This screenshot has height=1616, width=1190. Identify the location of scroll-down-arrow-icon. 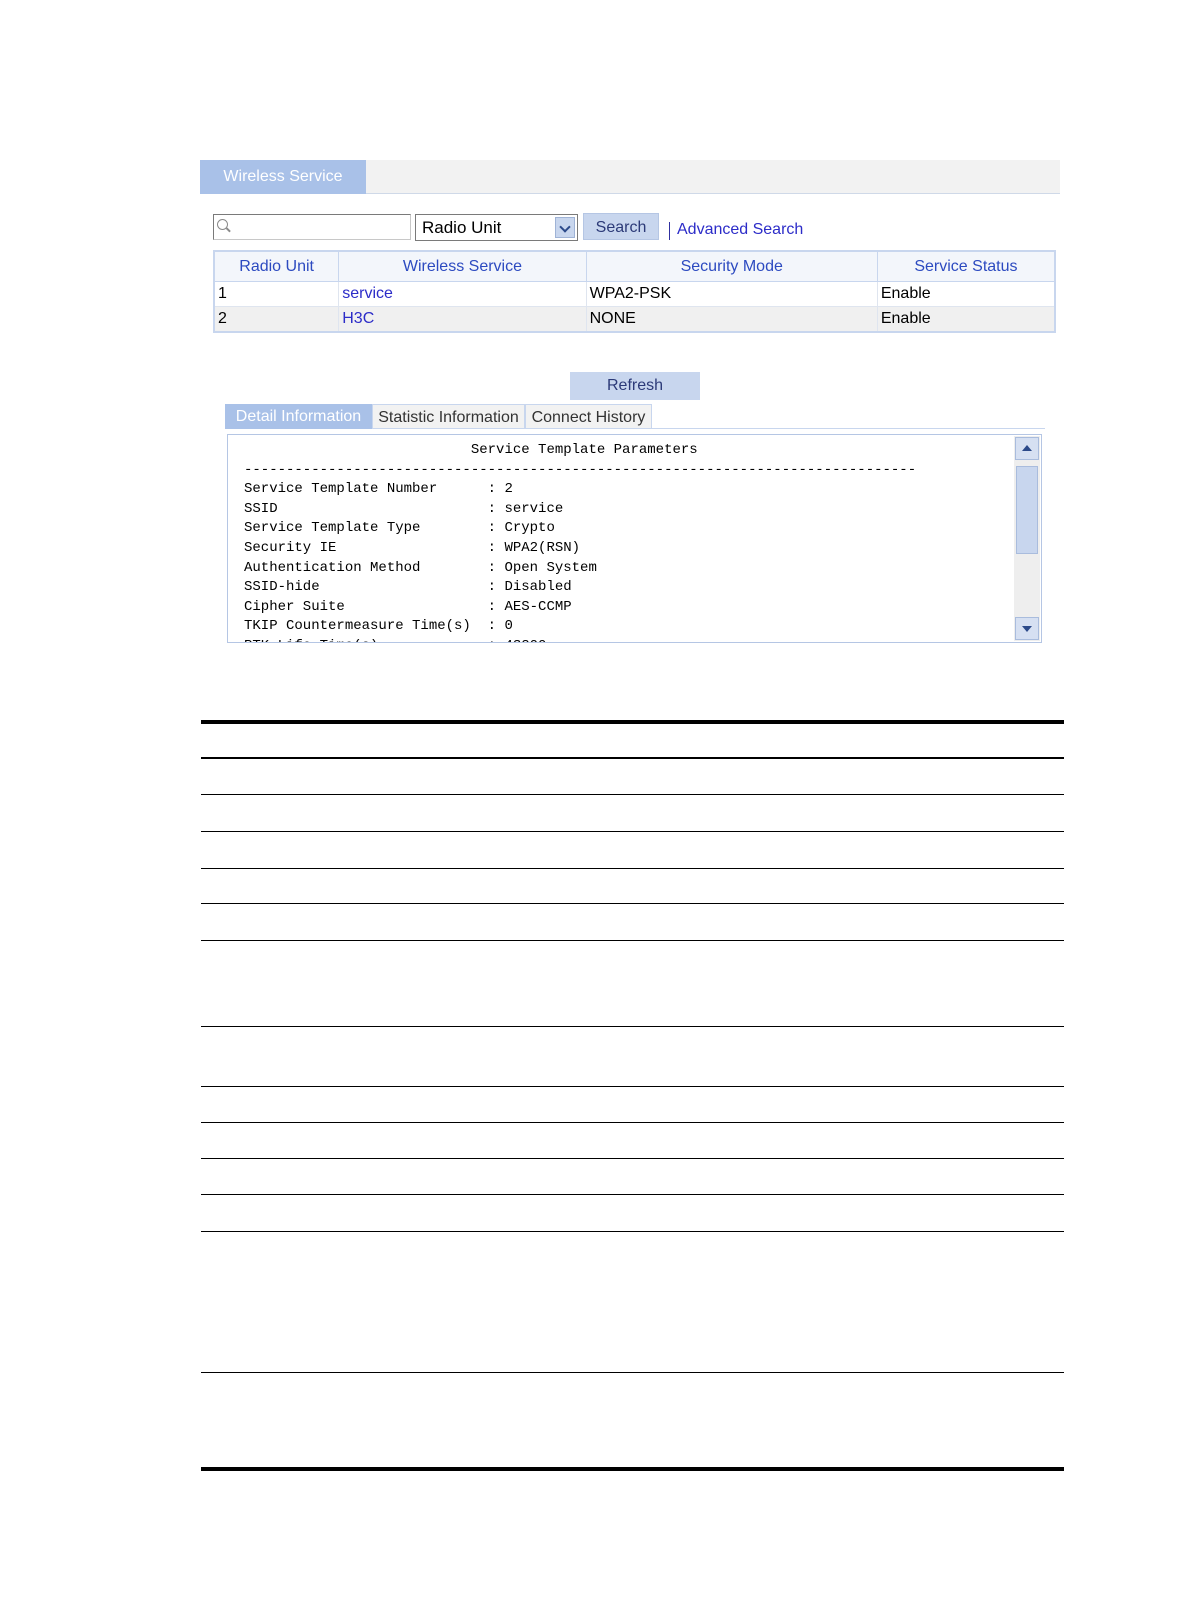
(1027, 628).